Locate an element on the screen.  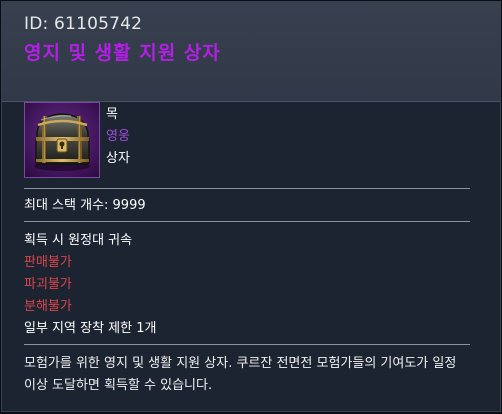
treasure-chest-icon is located at coordinates (62, 140).